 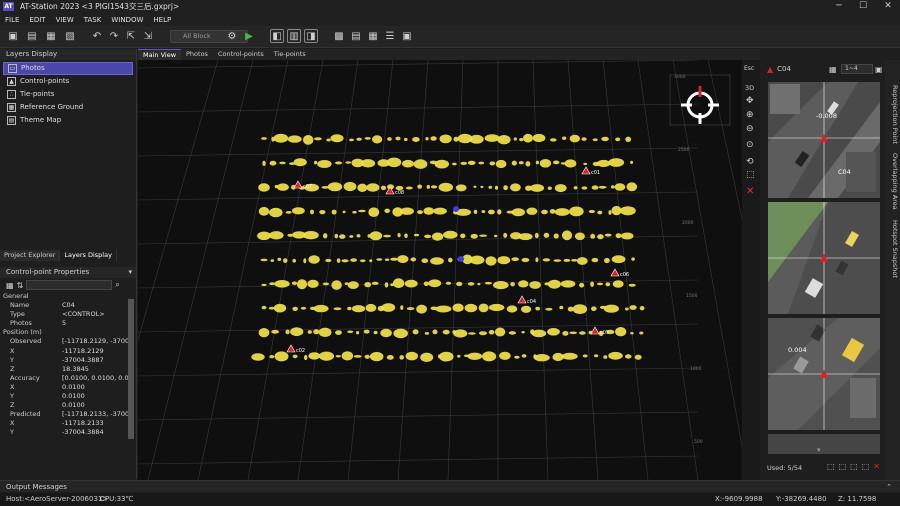 I want to click on run-settings-icon: ⚙, so click(x=232, y=36).